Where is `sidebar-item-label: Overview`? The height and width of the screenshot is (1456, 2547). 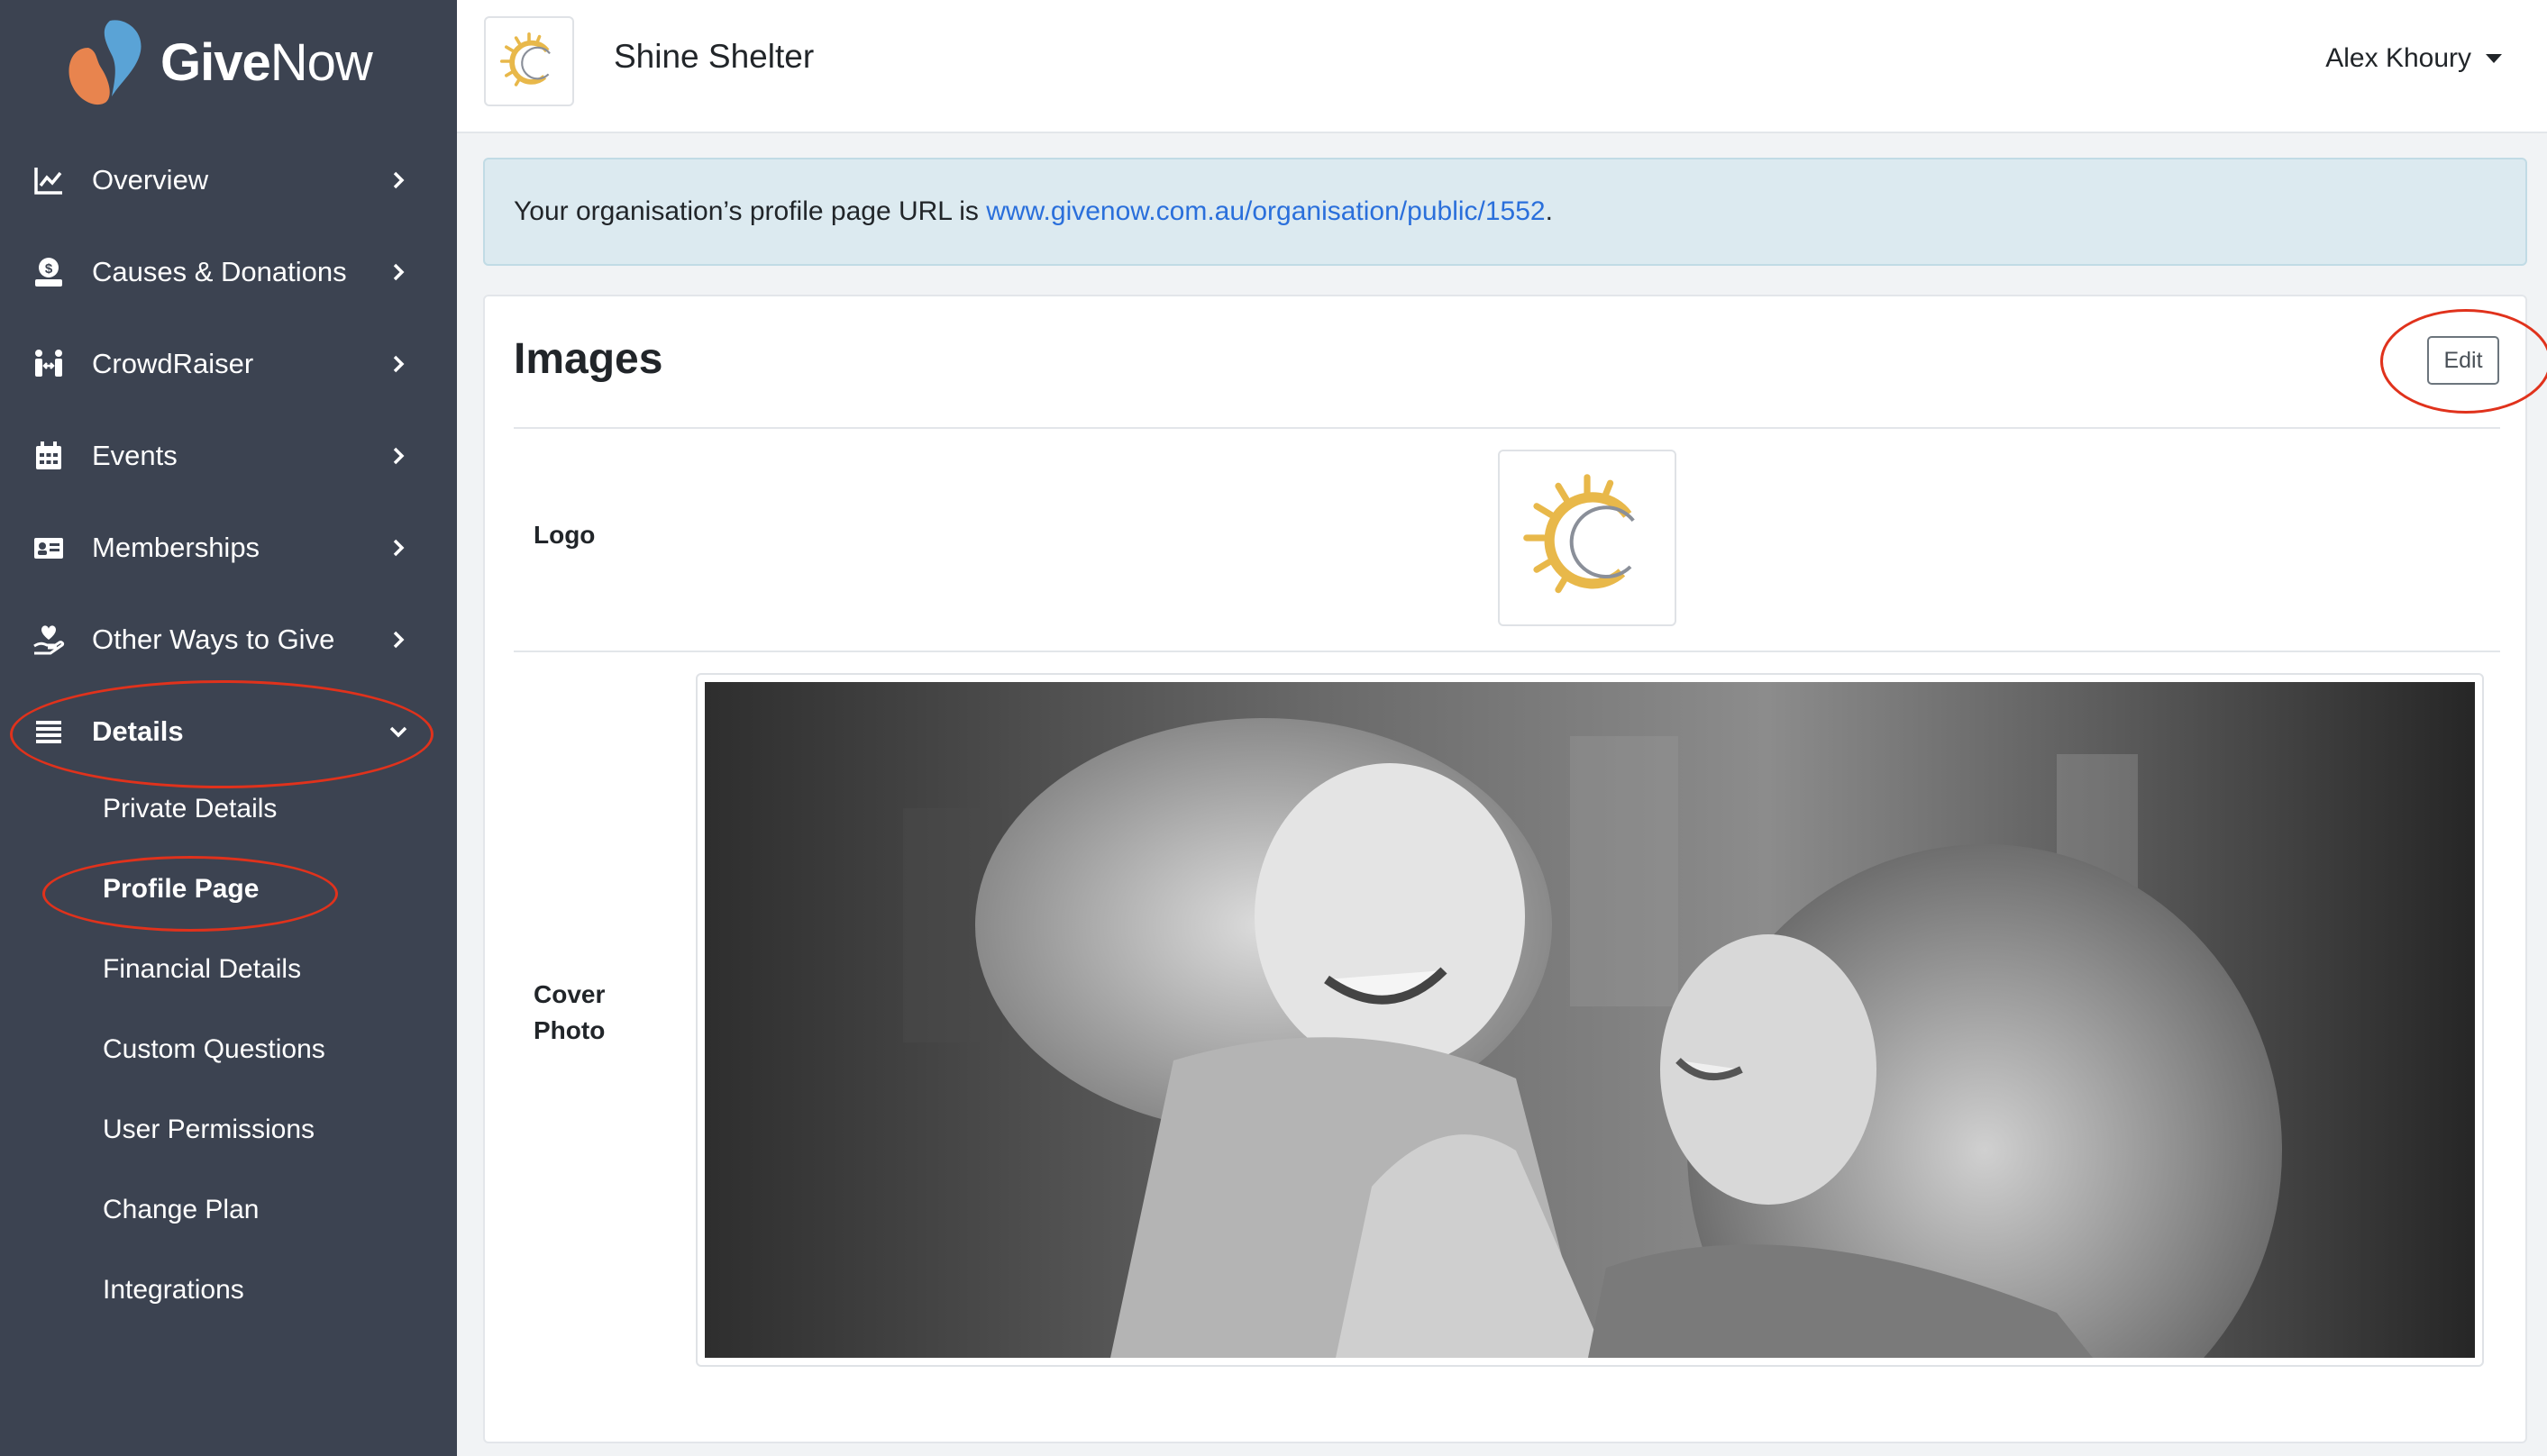
sidebar-item-label: Overview is located at coordinates (150, 180).